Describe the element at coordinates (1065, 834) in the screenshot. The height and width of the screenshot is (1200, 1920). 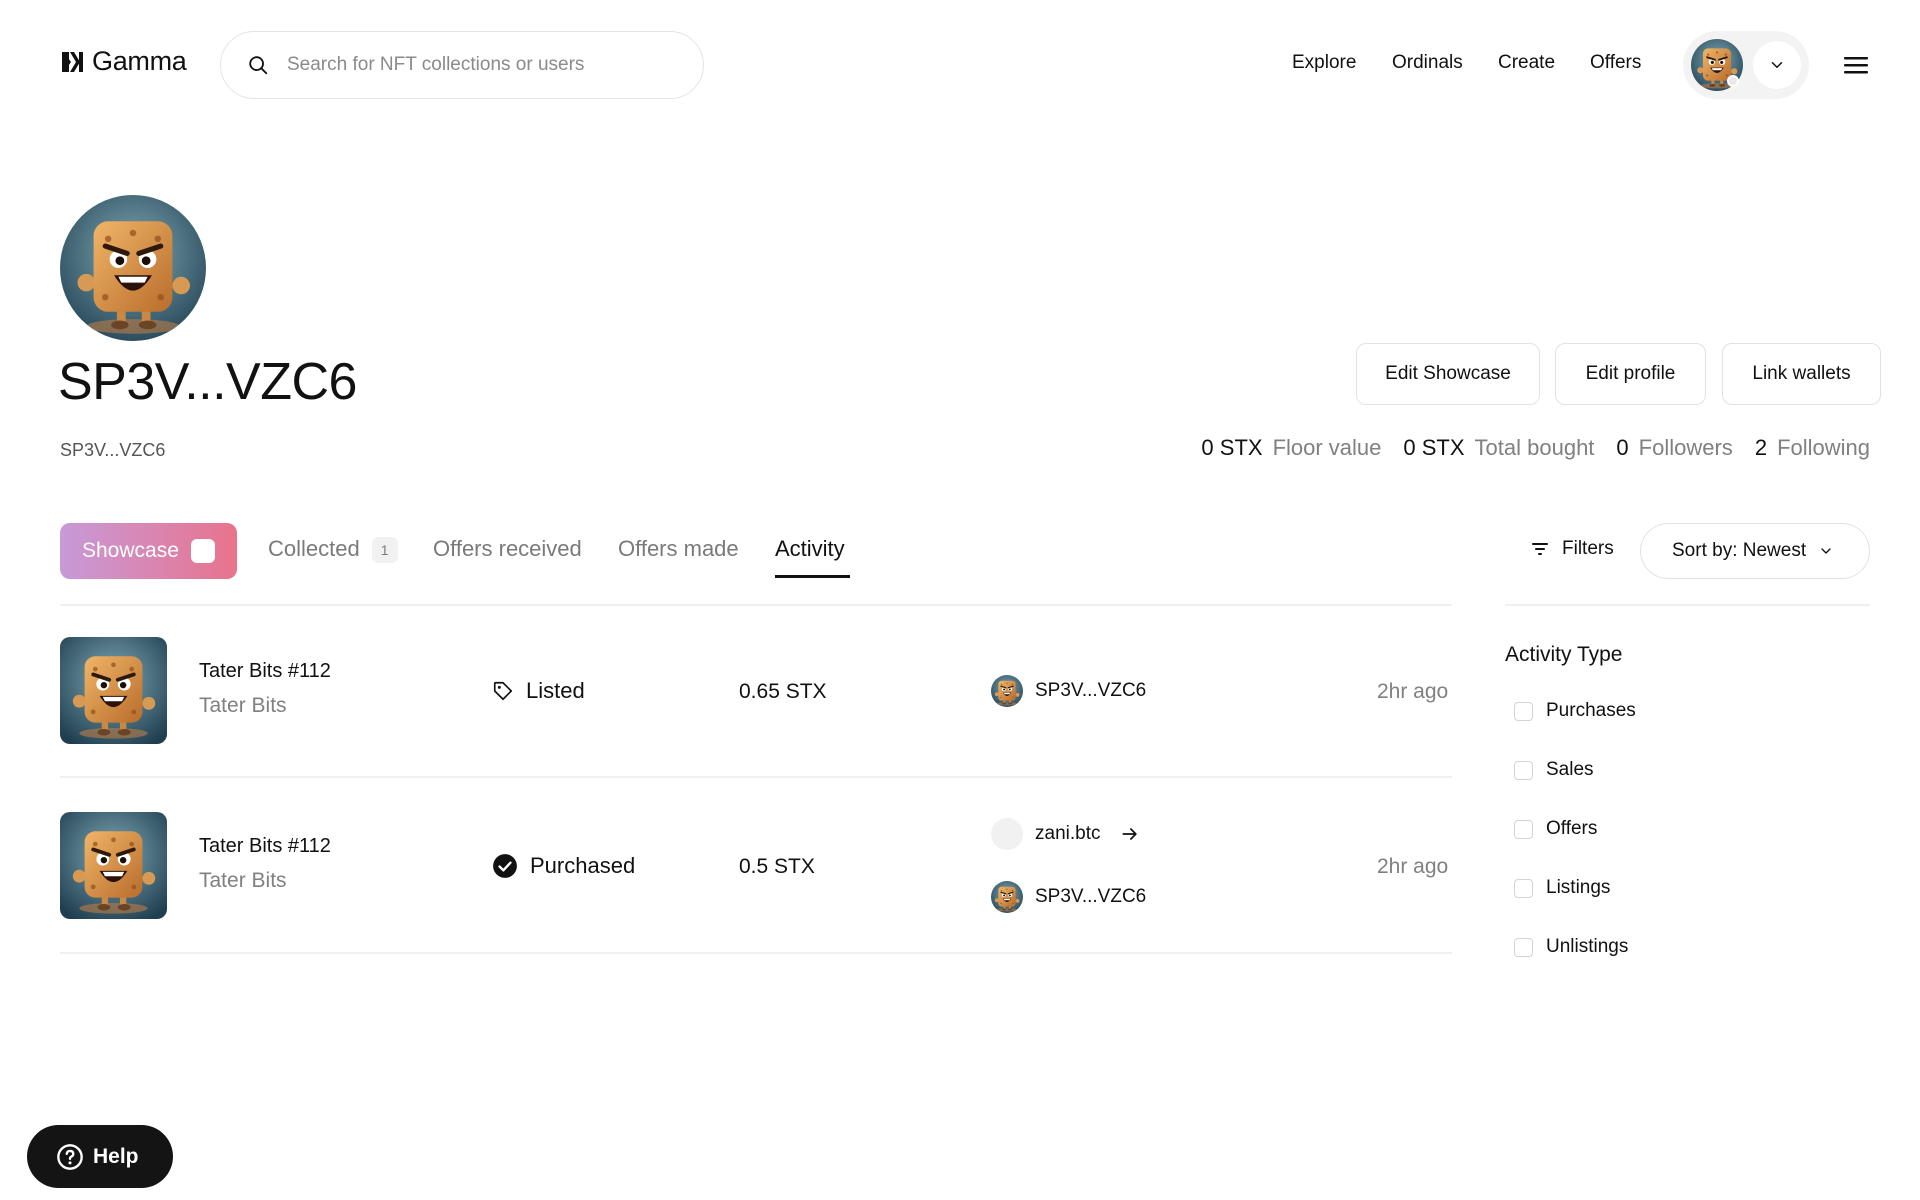
I see `from-user: zani.btc` at that location.